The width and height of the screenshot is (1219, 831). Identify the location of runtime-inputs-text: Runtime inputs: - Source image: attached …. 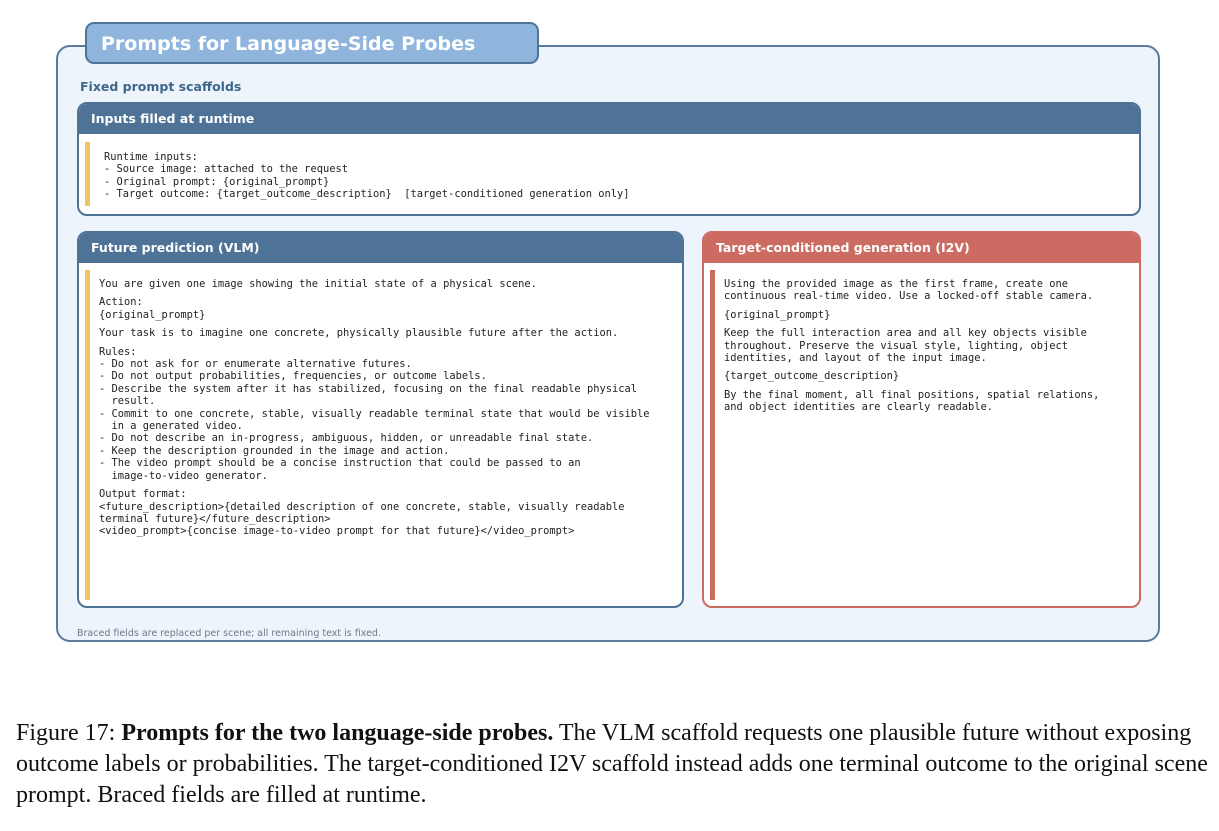
(366, 176).